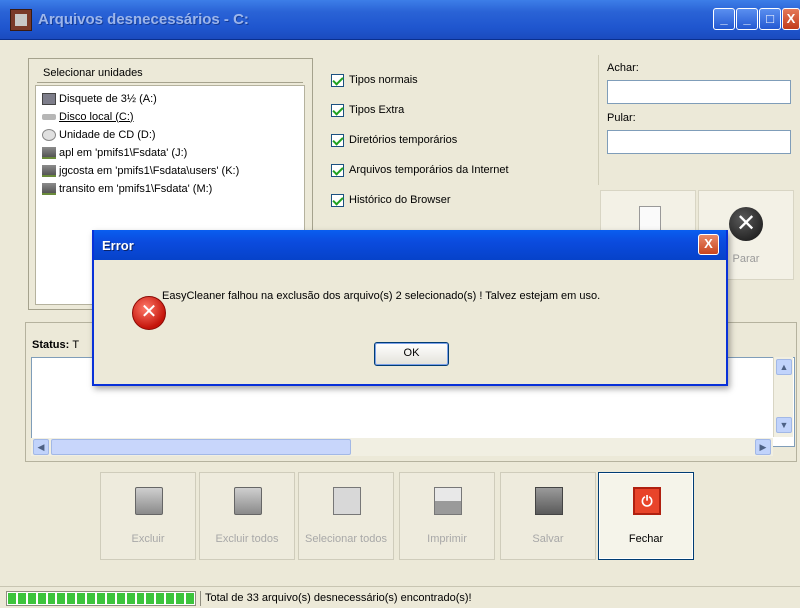 Image resolution: width=800 pixels, height=608 pixels. Describe the element at coordinates (402, 447) in the screenshot. I see `horizontal-scrollbar: ◀ ▶` at that location.